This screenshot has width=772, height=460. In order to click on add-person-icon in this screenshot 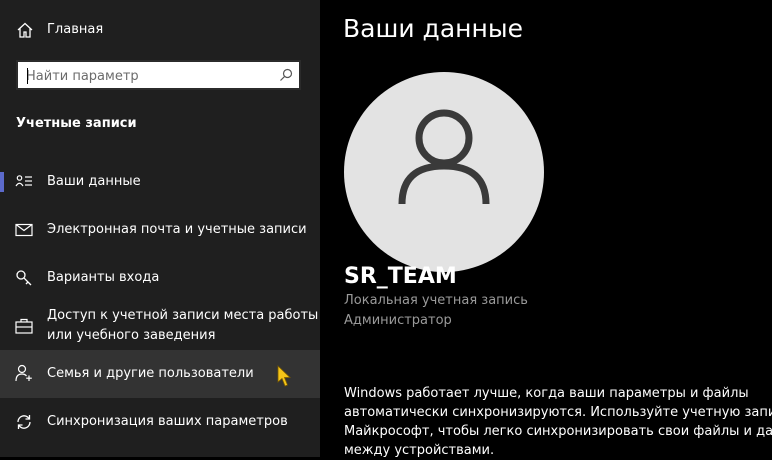, I will do `click(23, 373)`.